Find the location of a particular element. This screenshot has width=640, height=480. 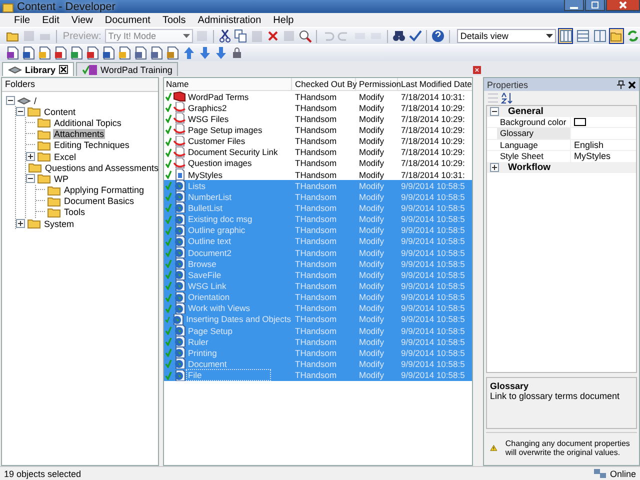

pin-icon is located at coordinates (621, 84).